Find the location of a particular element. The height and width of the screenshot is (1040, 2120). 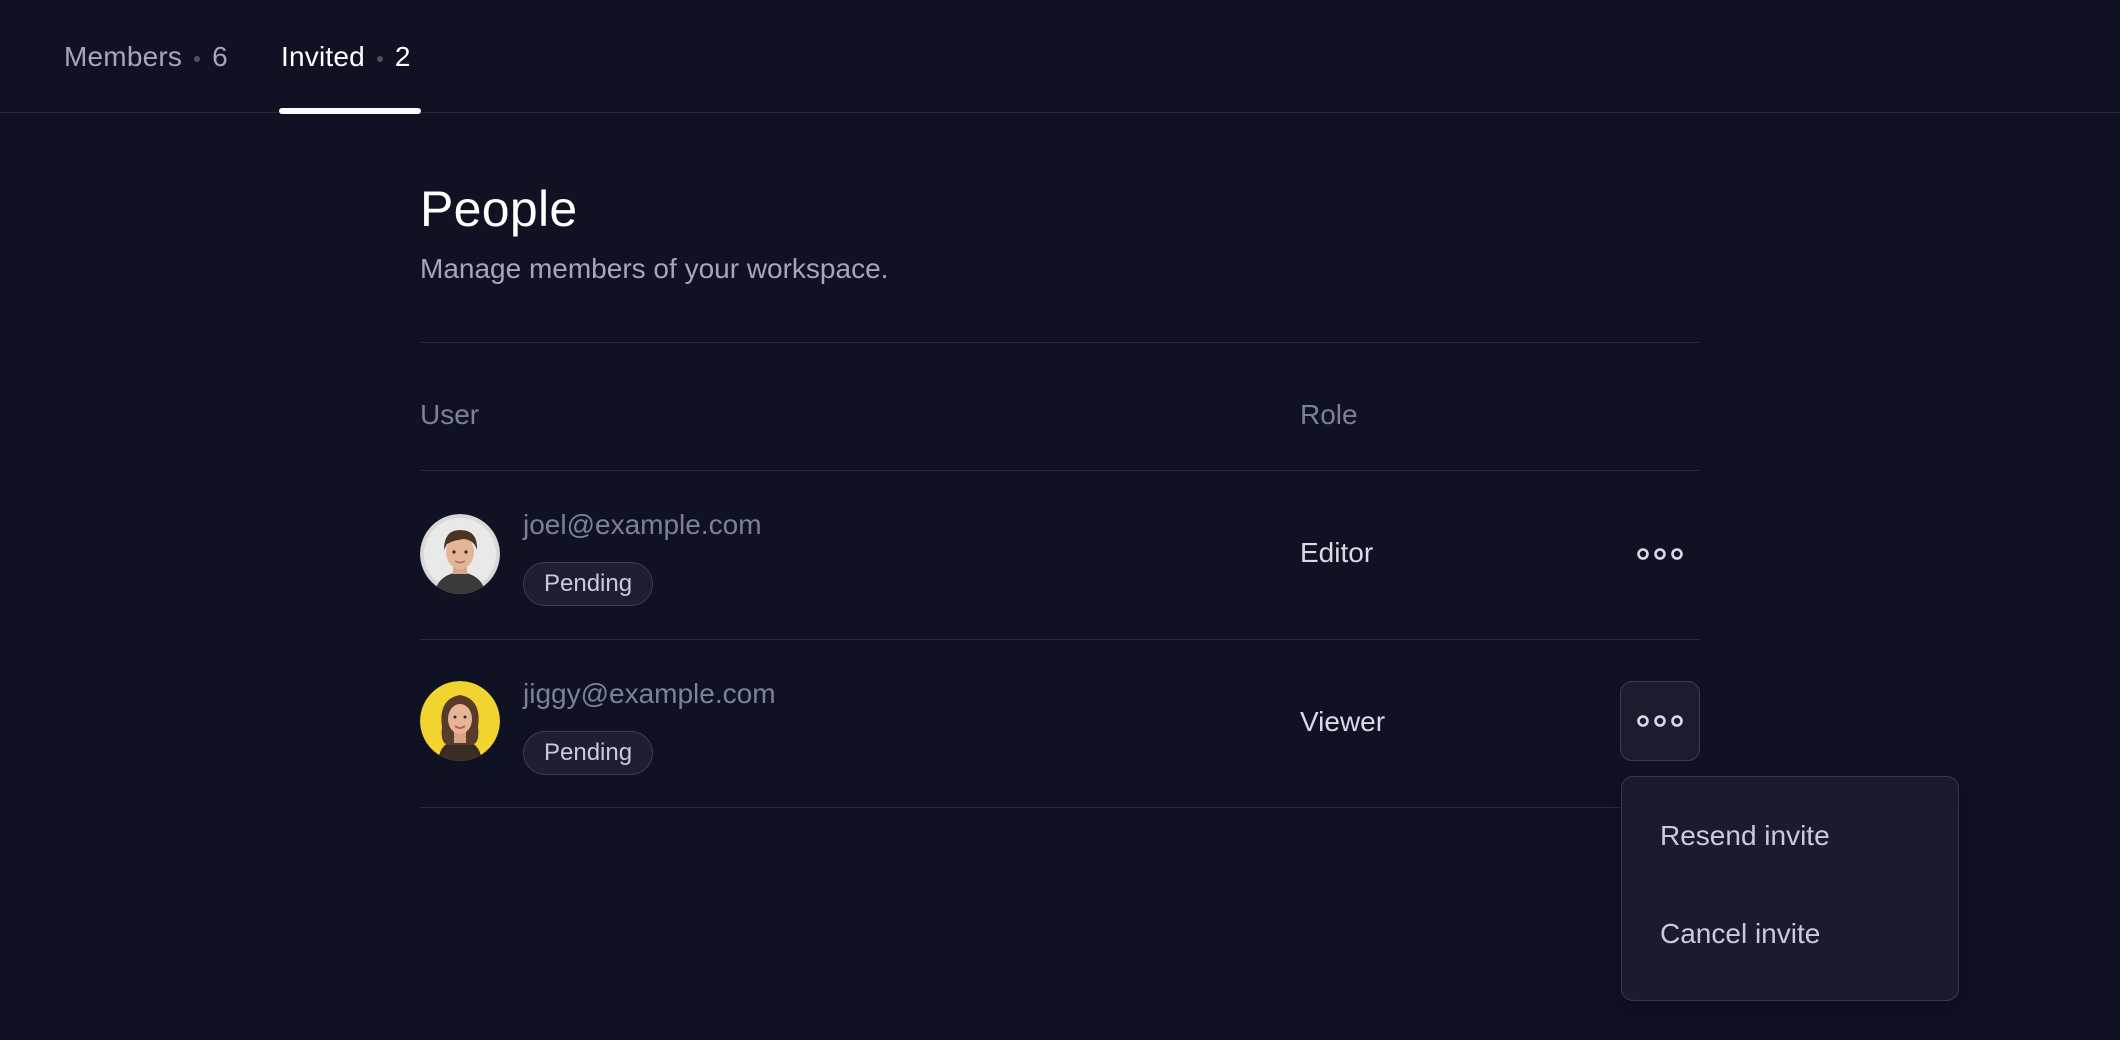

tab-invited-label: Invited is located at coordinates (323, 56).